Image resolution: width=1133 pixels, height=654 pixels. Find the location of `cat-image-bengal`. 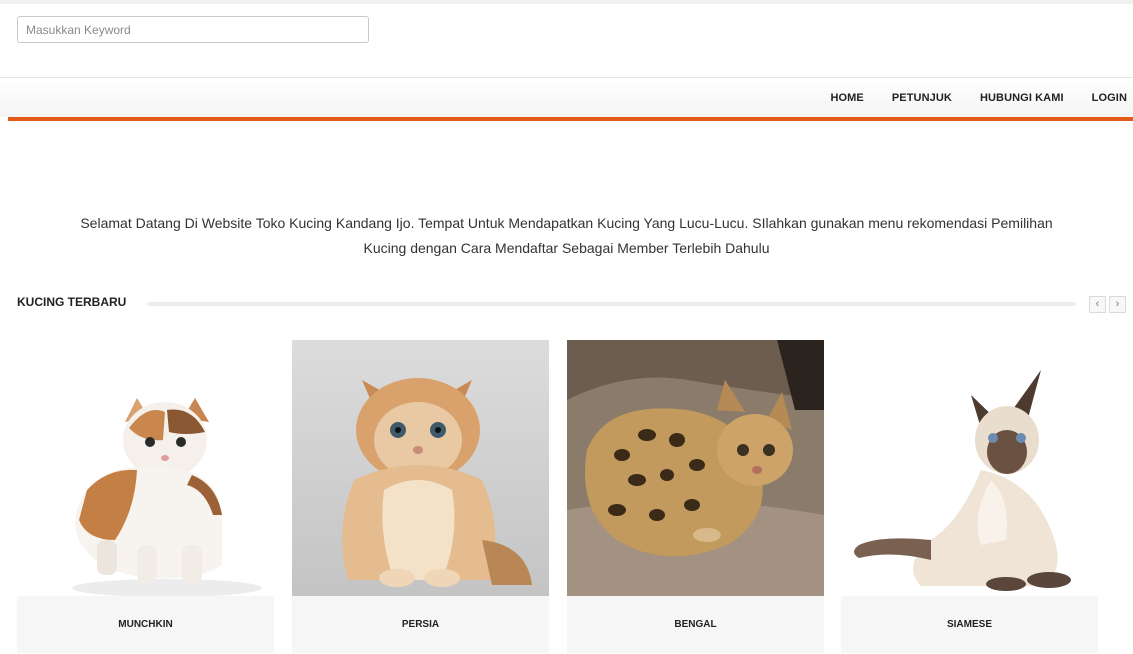

cat-image-bengal is located at coordinates (695, 468).